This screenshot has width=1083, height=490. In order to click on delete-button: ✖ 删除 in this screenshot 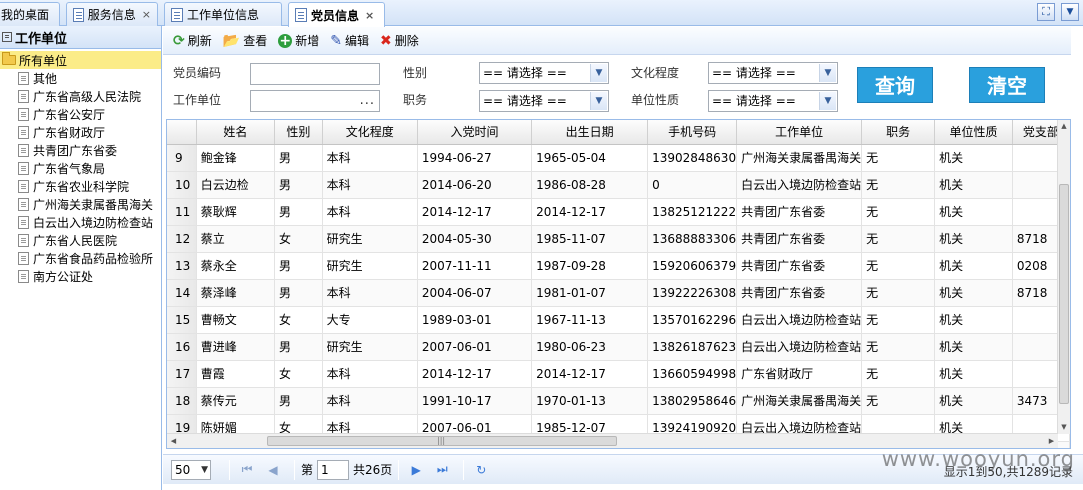, I will do `click(399, 40)`.